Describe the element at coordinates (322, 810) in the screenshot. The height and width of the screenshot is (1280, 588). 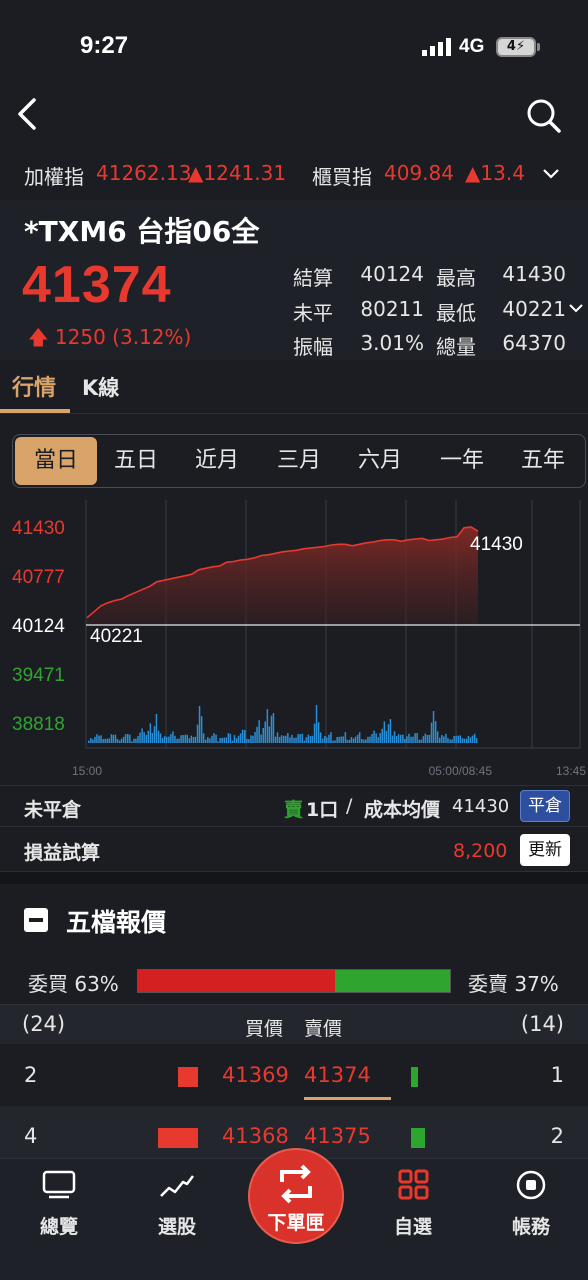
I see `position-qty: 1口` at that location.